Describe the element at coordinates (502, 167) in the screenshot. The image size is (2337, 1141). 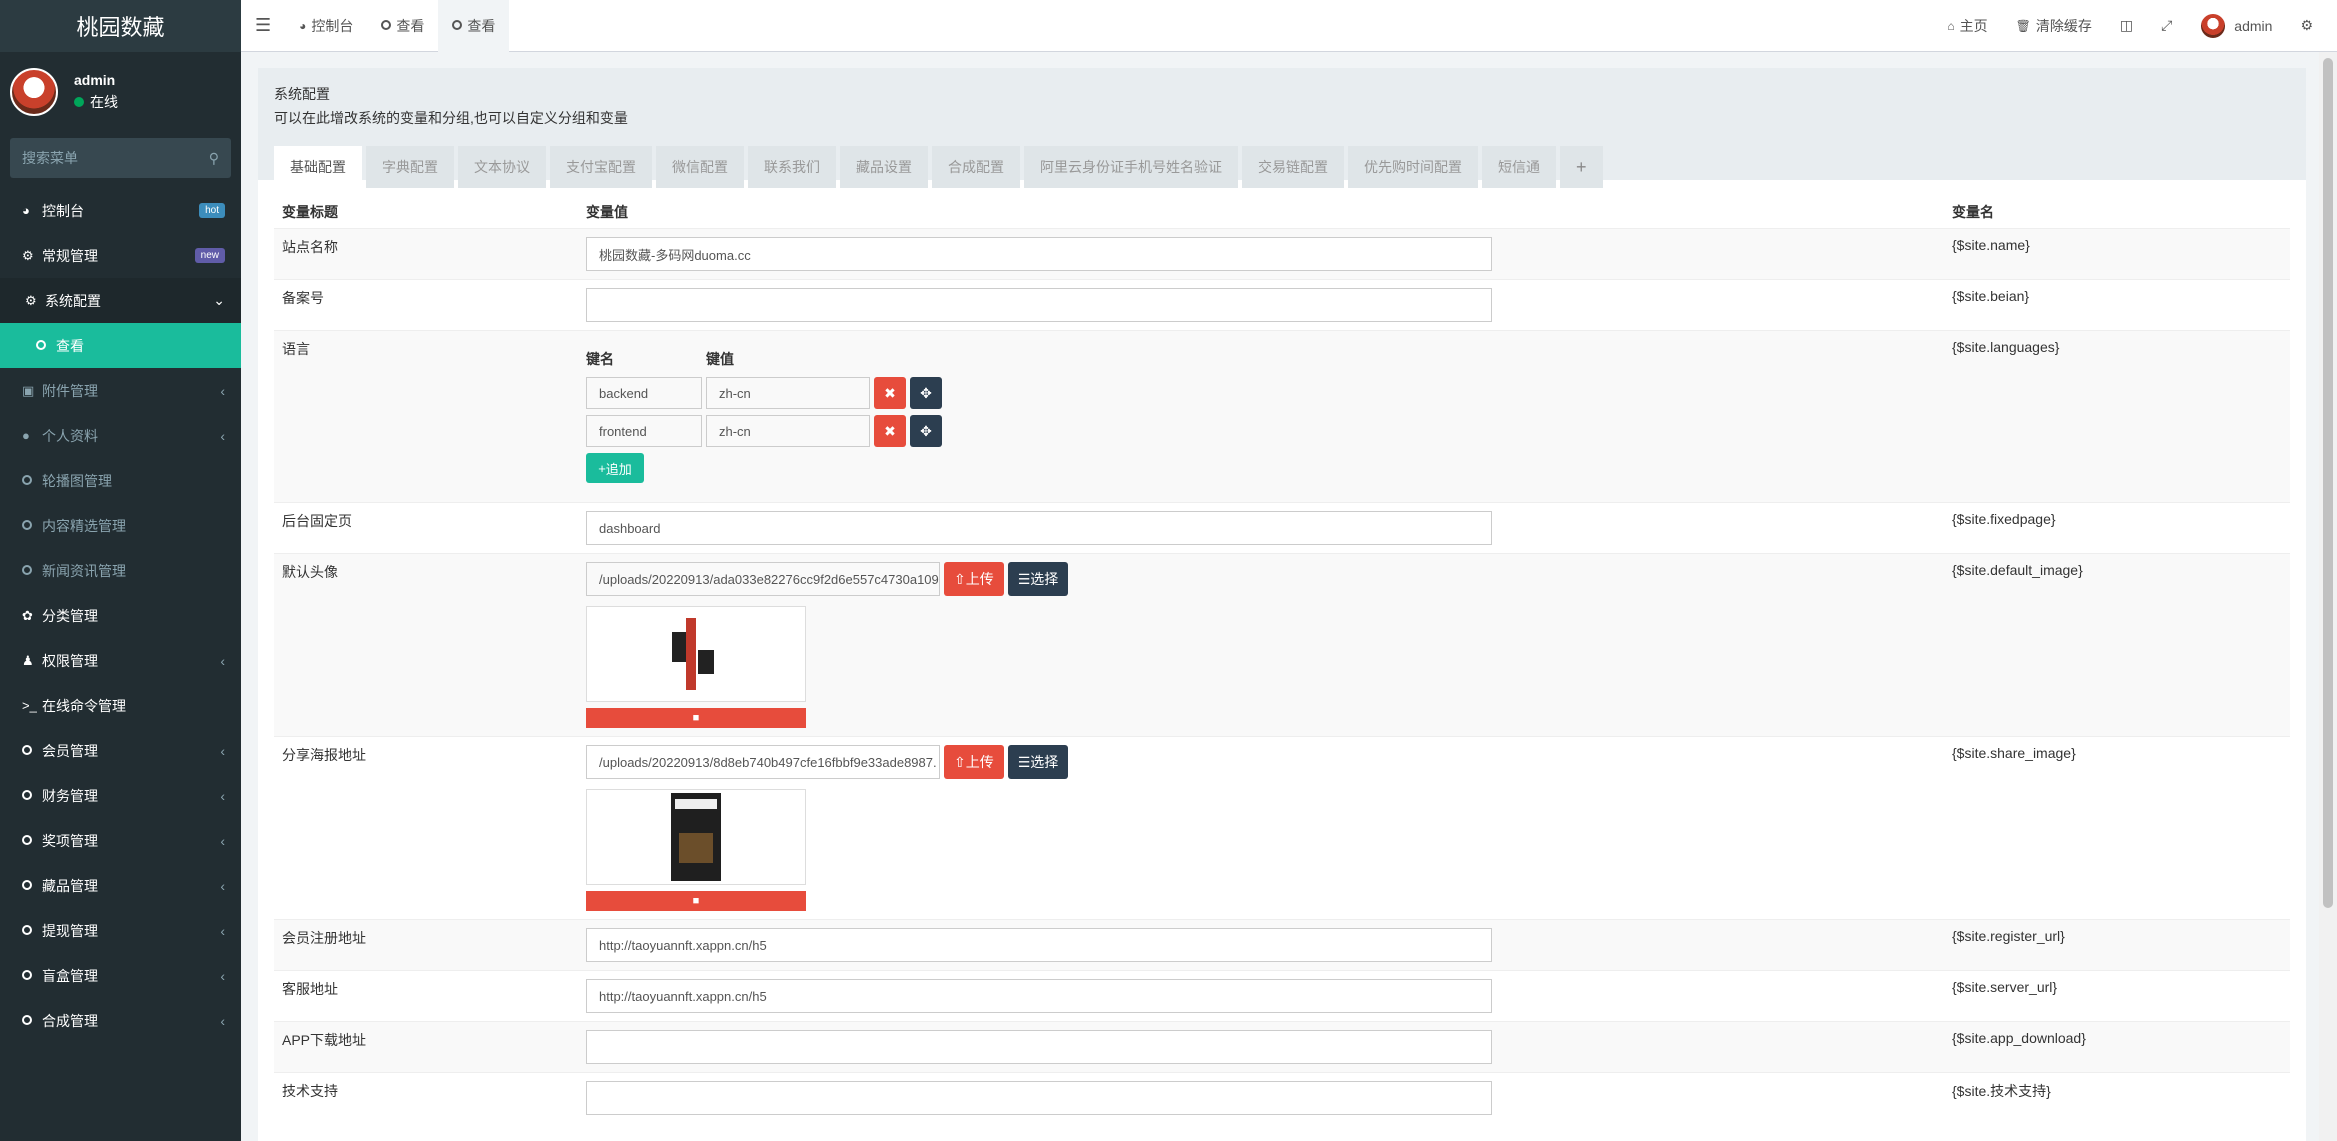
I see `tab-text-agreement: 文本协议` at that location.